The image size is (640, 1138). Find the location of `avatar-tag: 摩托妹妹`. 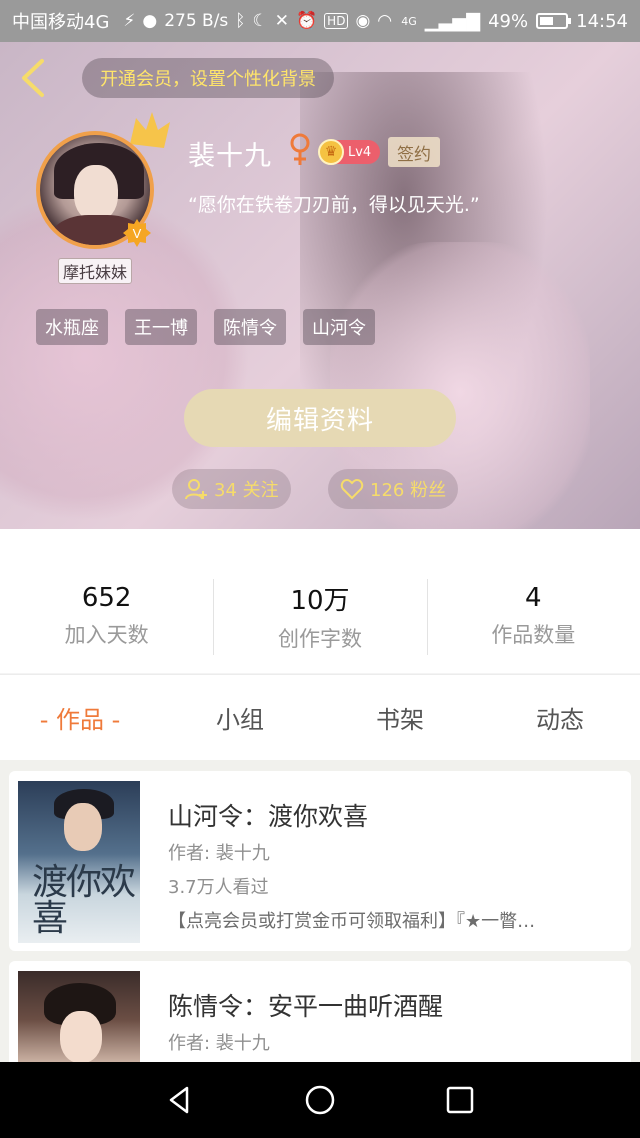

avatar-tag: 摩托妹妹 is located at coordinates (95, 271).